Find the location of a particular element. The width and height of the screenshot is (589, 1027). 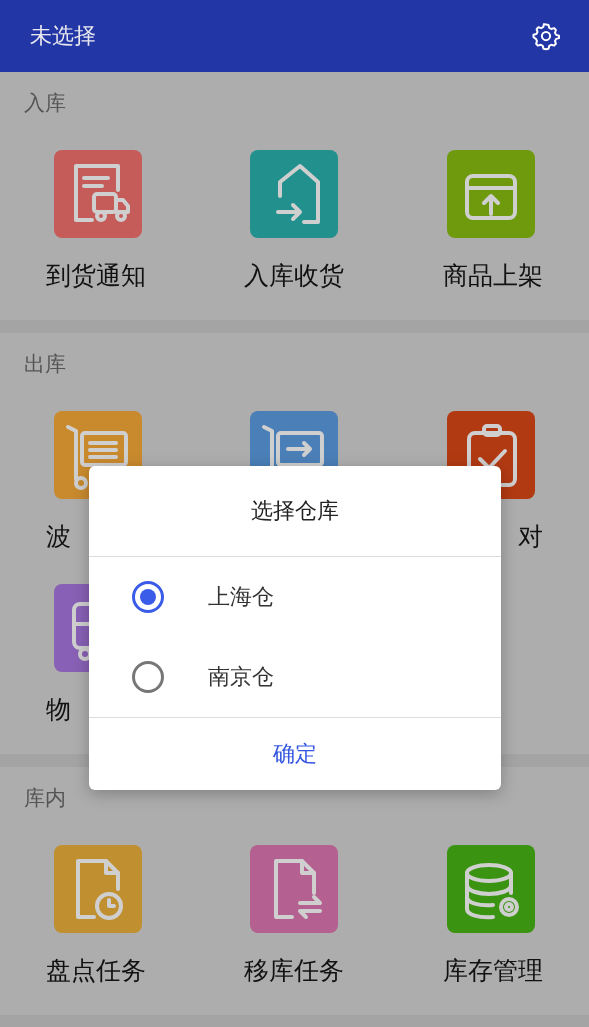

document-truck-icon is located at coordinates (98, 194).